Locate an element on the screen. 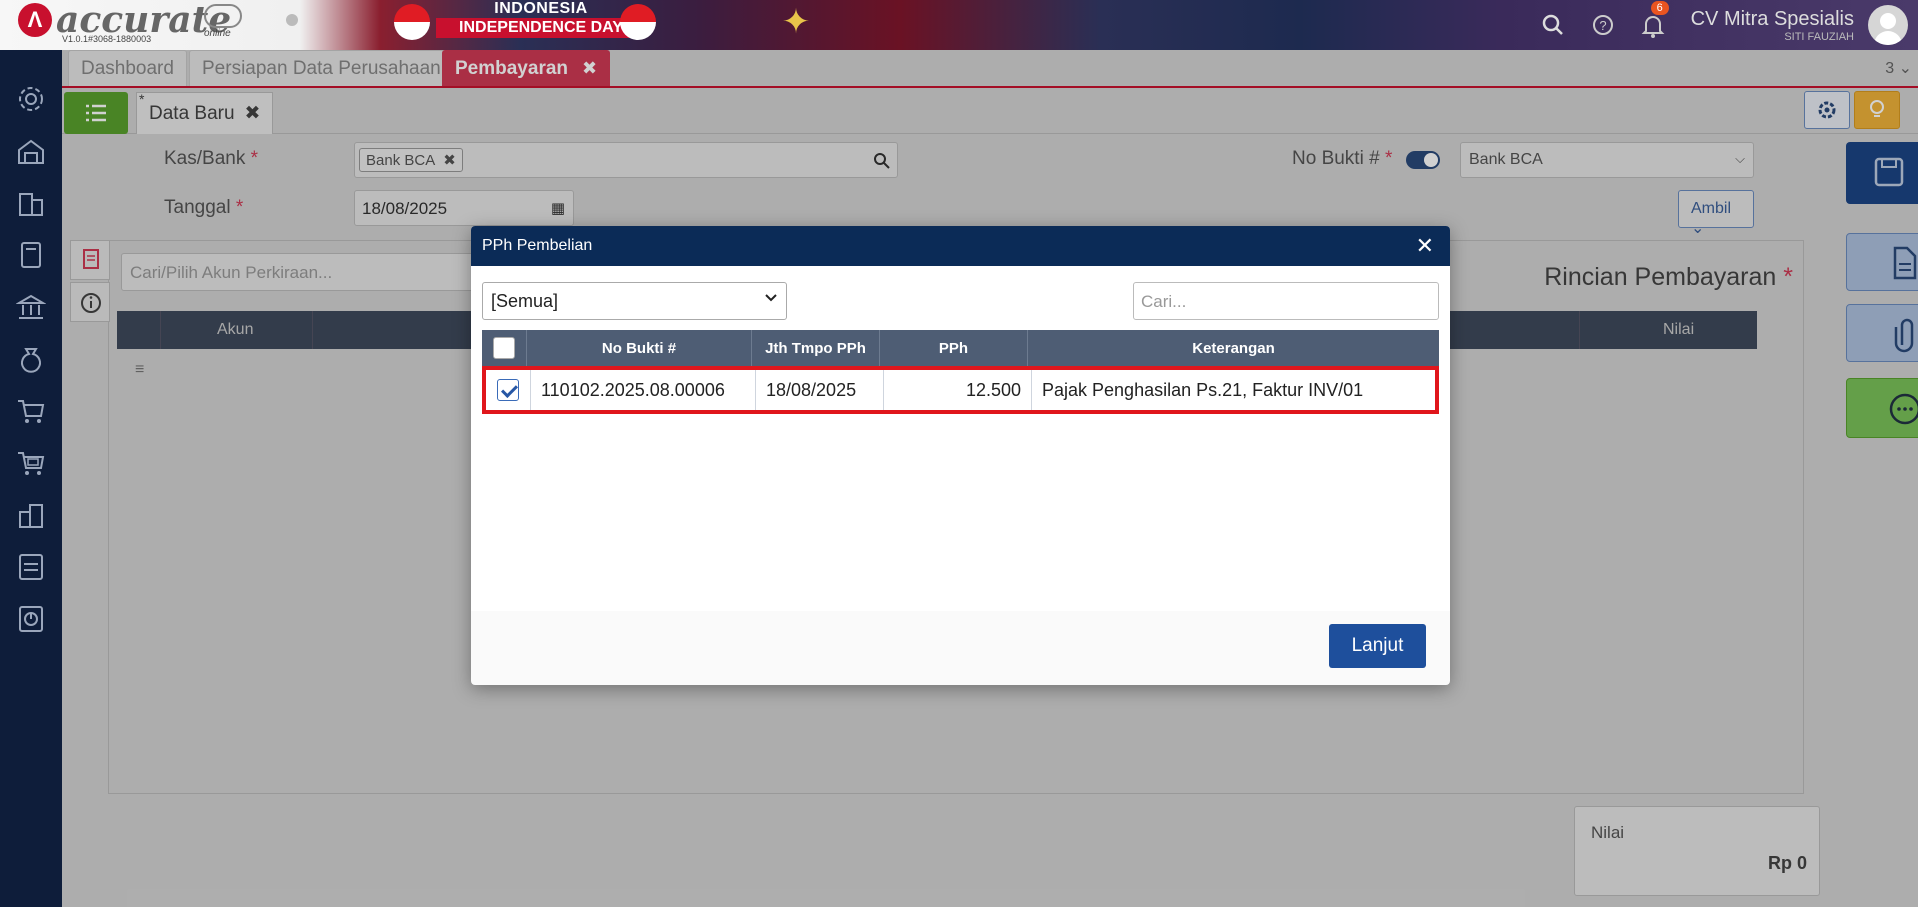  company-name: CV Mitra Spesialis is located at coordinates (1772, 18).